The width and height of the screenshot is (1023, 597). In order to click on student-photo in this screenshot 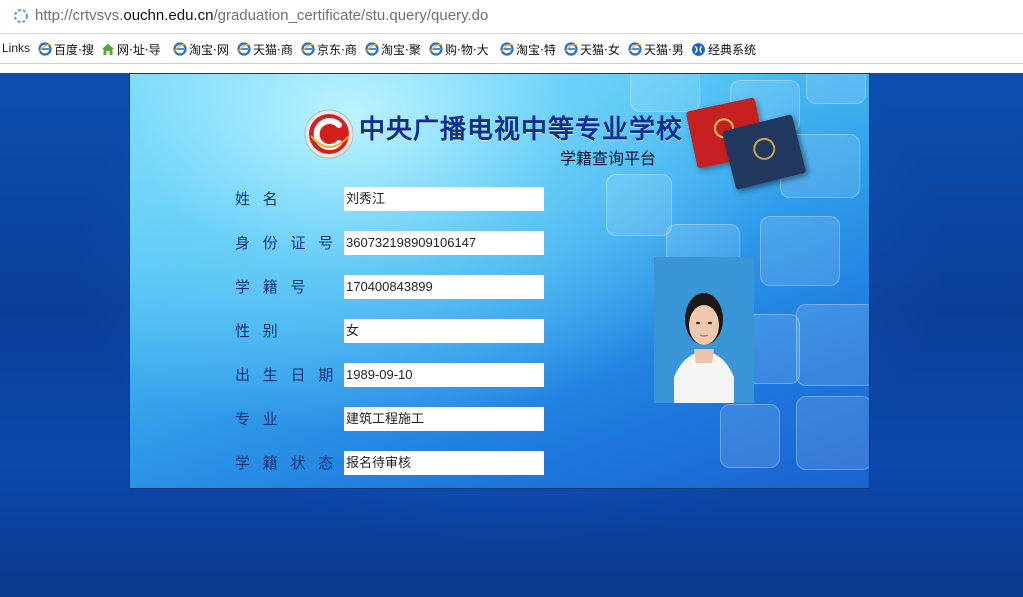, I will do `click(704, 330)`.